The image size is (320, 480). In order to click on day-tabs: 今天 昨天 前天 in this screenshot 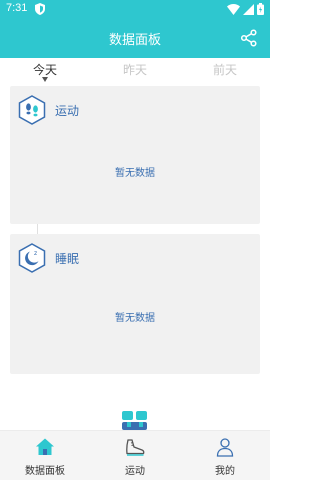, I will do `click(135, 72)`.